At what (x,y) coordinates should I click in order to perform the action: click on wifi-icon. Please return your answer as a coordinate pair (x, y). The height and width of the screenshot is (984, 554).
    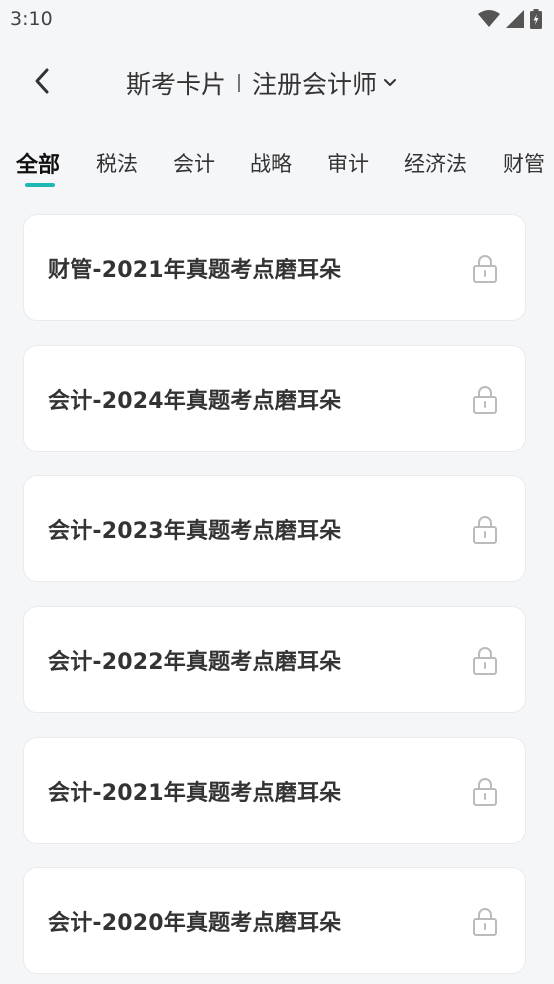
    Looking at the image, I should click on (489, 19).